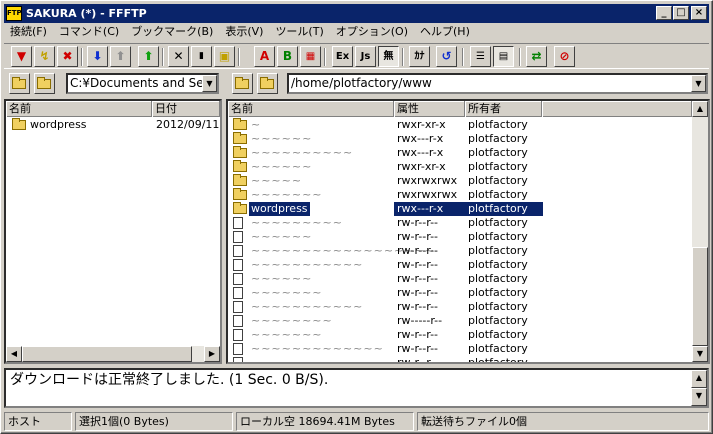 This screenshot has width=713, height=434. I want to click on local-path-combo: C:¥Documents and Set ▼, so click(142, 83).